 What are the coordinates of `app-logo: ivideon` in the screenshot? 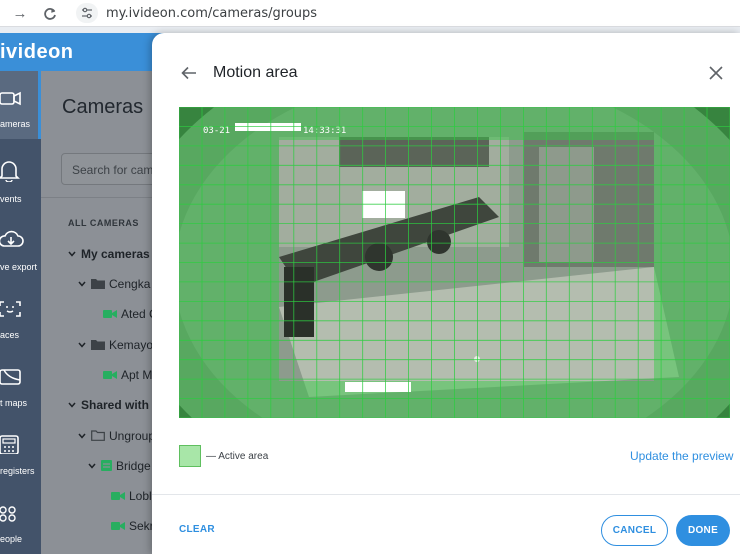 It's located at (37, 52).